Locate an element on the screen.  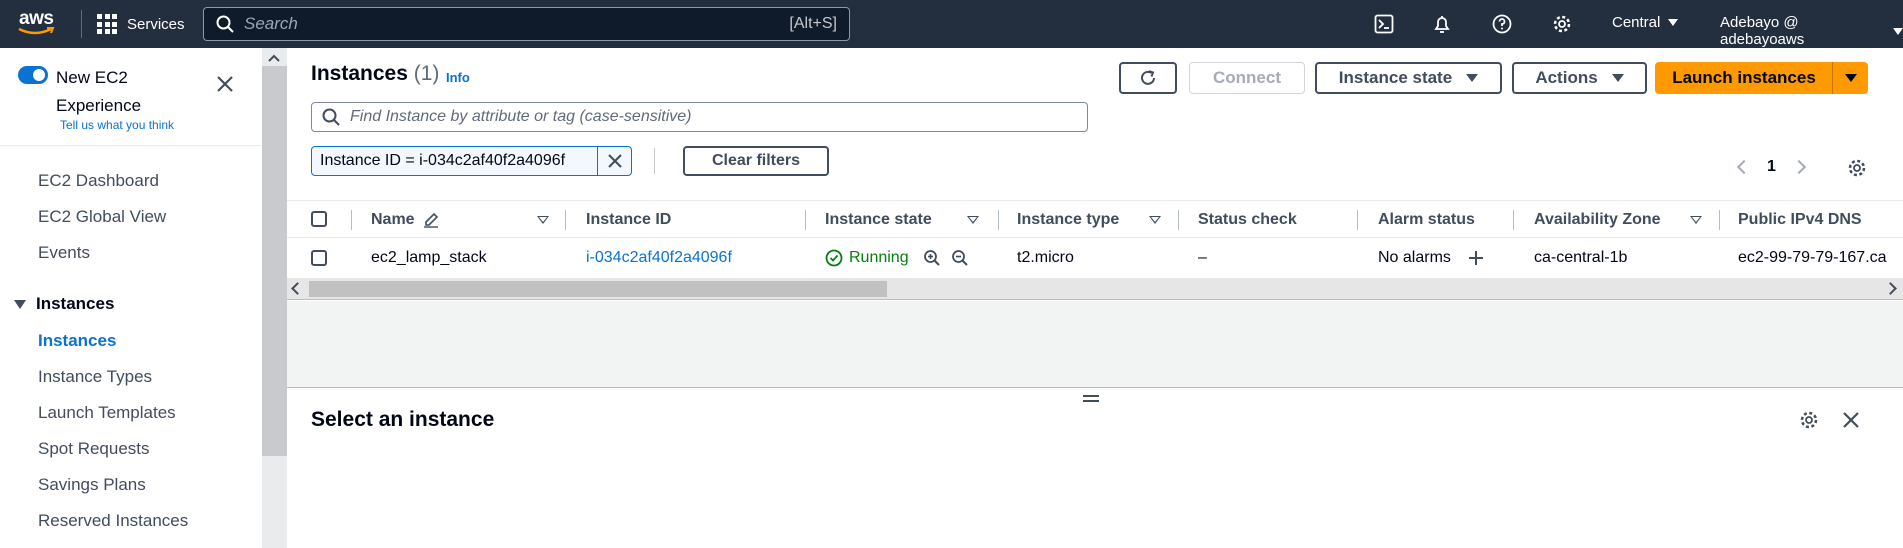
sidebar-item-instance-types: Instance Types is located at coordinates (95, 377).